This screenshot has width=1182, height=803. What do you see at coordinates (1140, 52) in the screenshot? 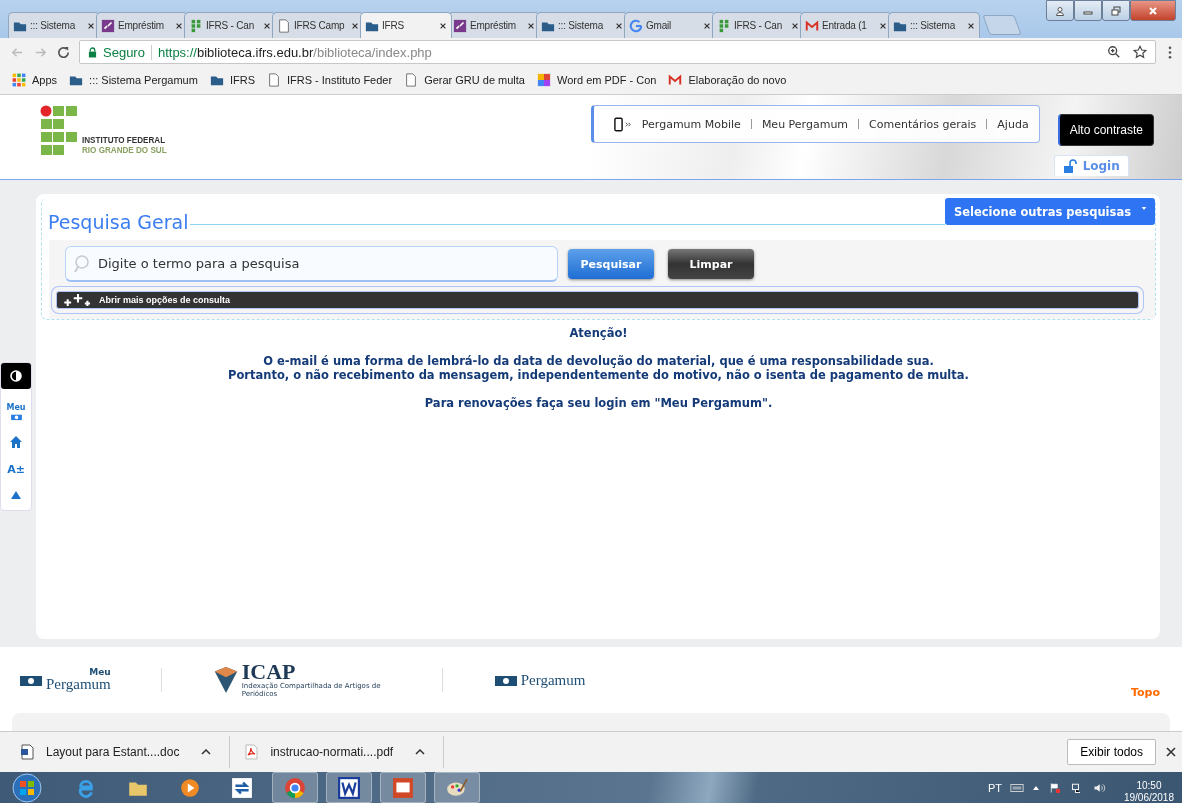
I see `star-icon` at bounding box center [1140, 52].